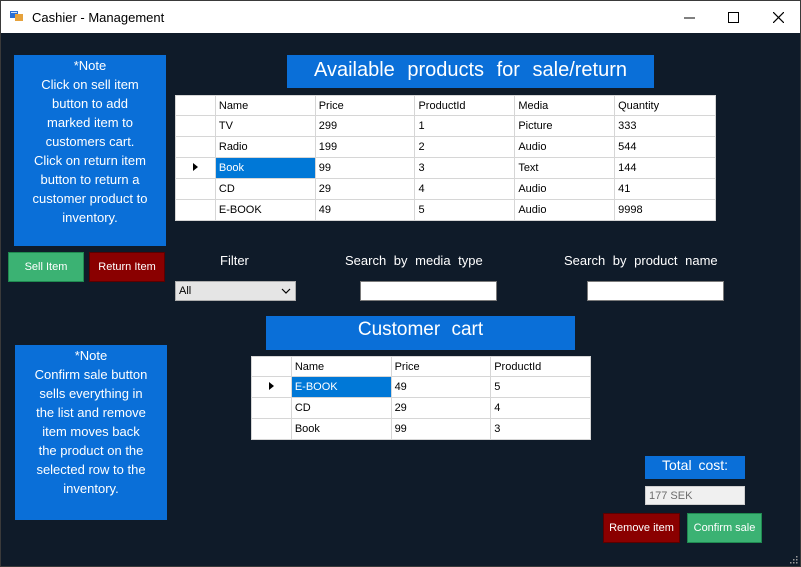 Image resolution: width=801 pixels, height=567 pixels. What do you see at coordinates (235, 291) in the screenshot?
I see `filter-dropdown: All` at bounding box center [235, 291].